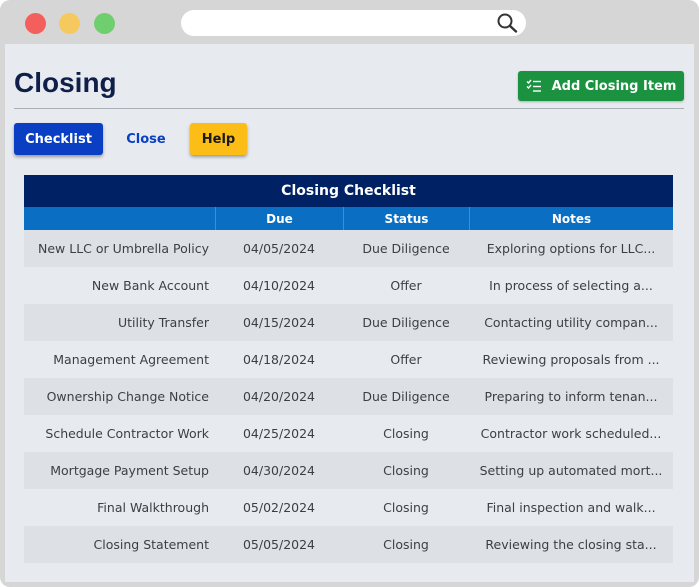 The height and width of the screenshot is (587, 699). What do you see at coordinates (163, 322) in the screenshot?
I see `cell-item: Utility Transfer` at bounding box center [163, 322].